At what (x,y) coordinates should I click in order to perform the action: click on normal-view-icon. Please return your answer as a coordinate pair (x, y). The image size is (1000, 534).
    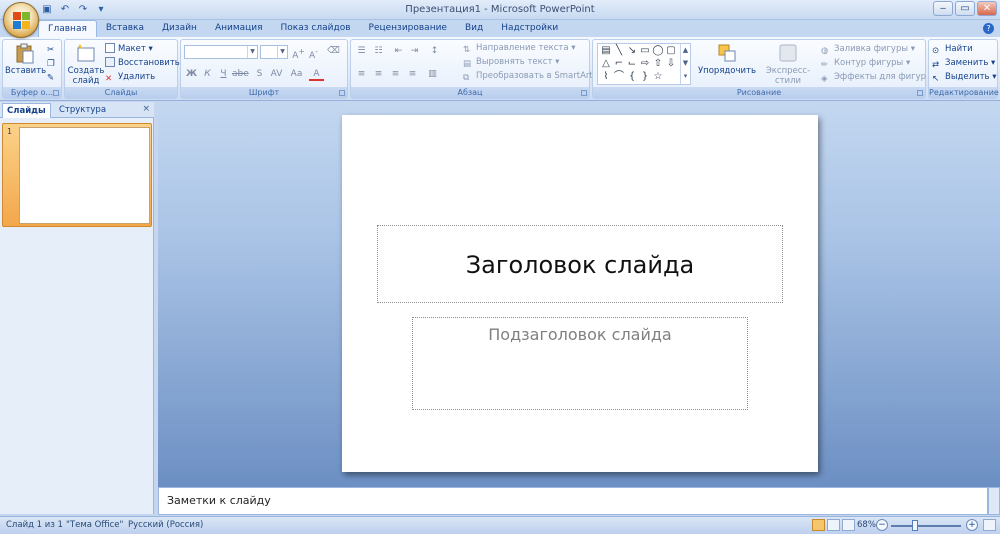
    Looking at the image, I should click on (818, 525).